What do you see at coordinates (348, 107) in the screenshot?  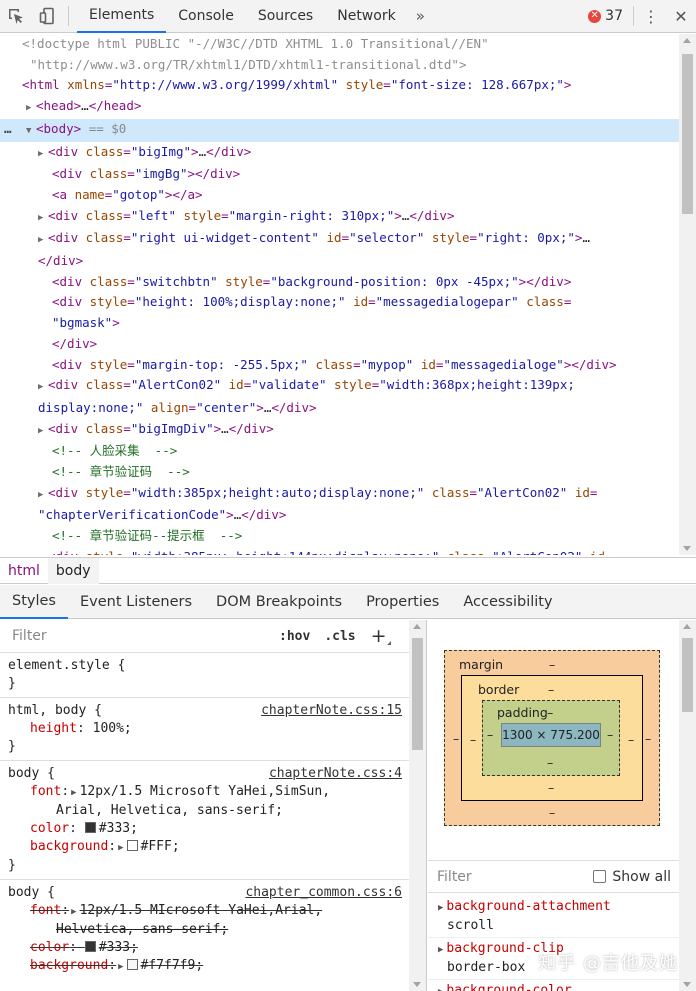 I see `dom-node-head: ▶ <head>…</head>` at bounding box center [348, 107].